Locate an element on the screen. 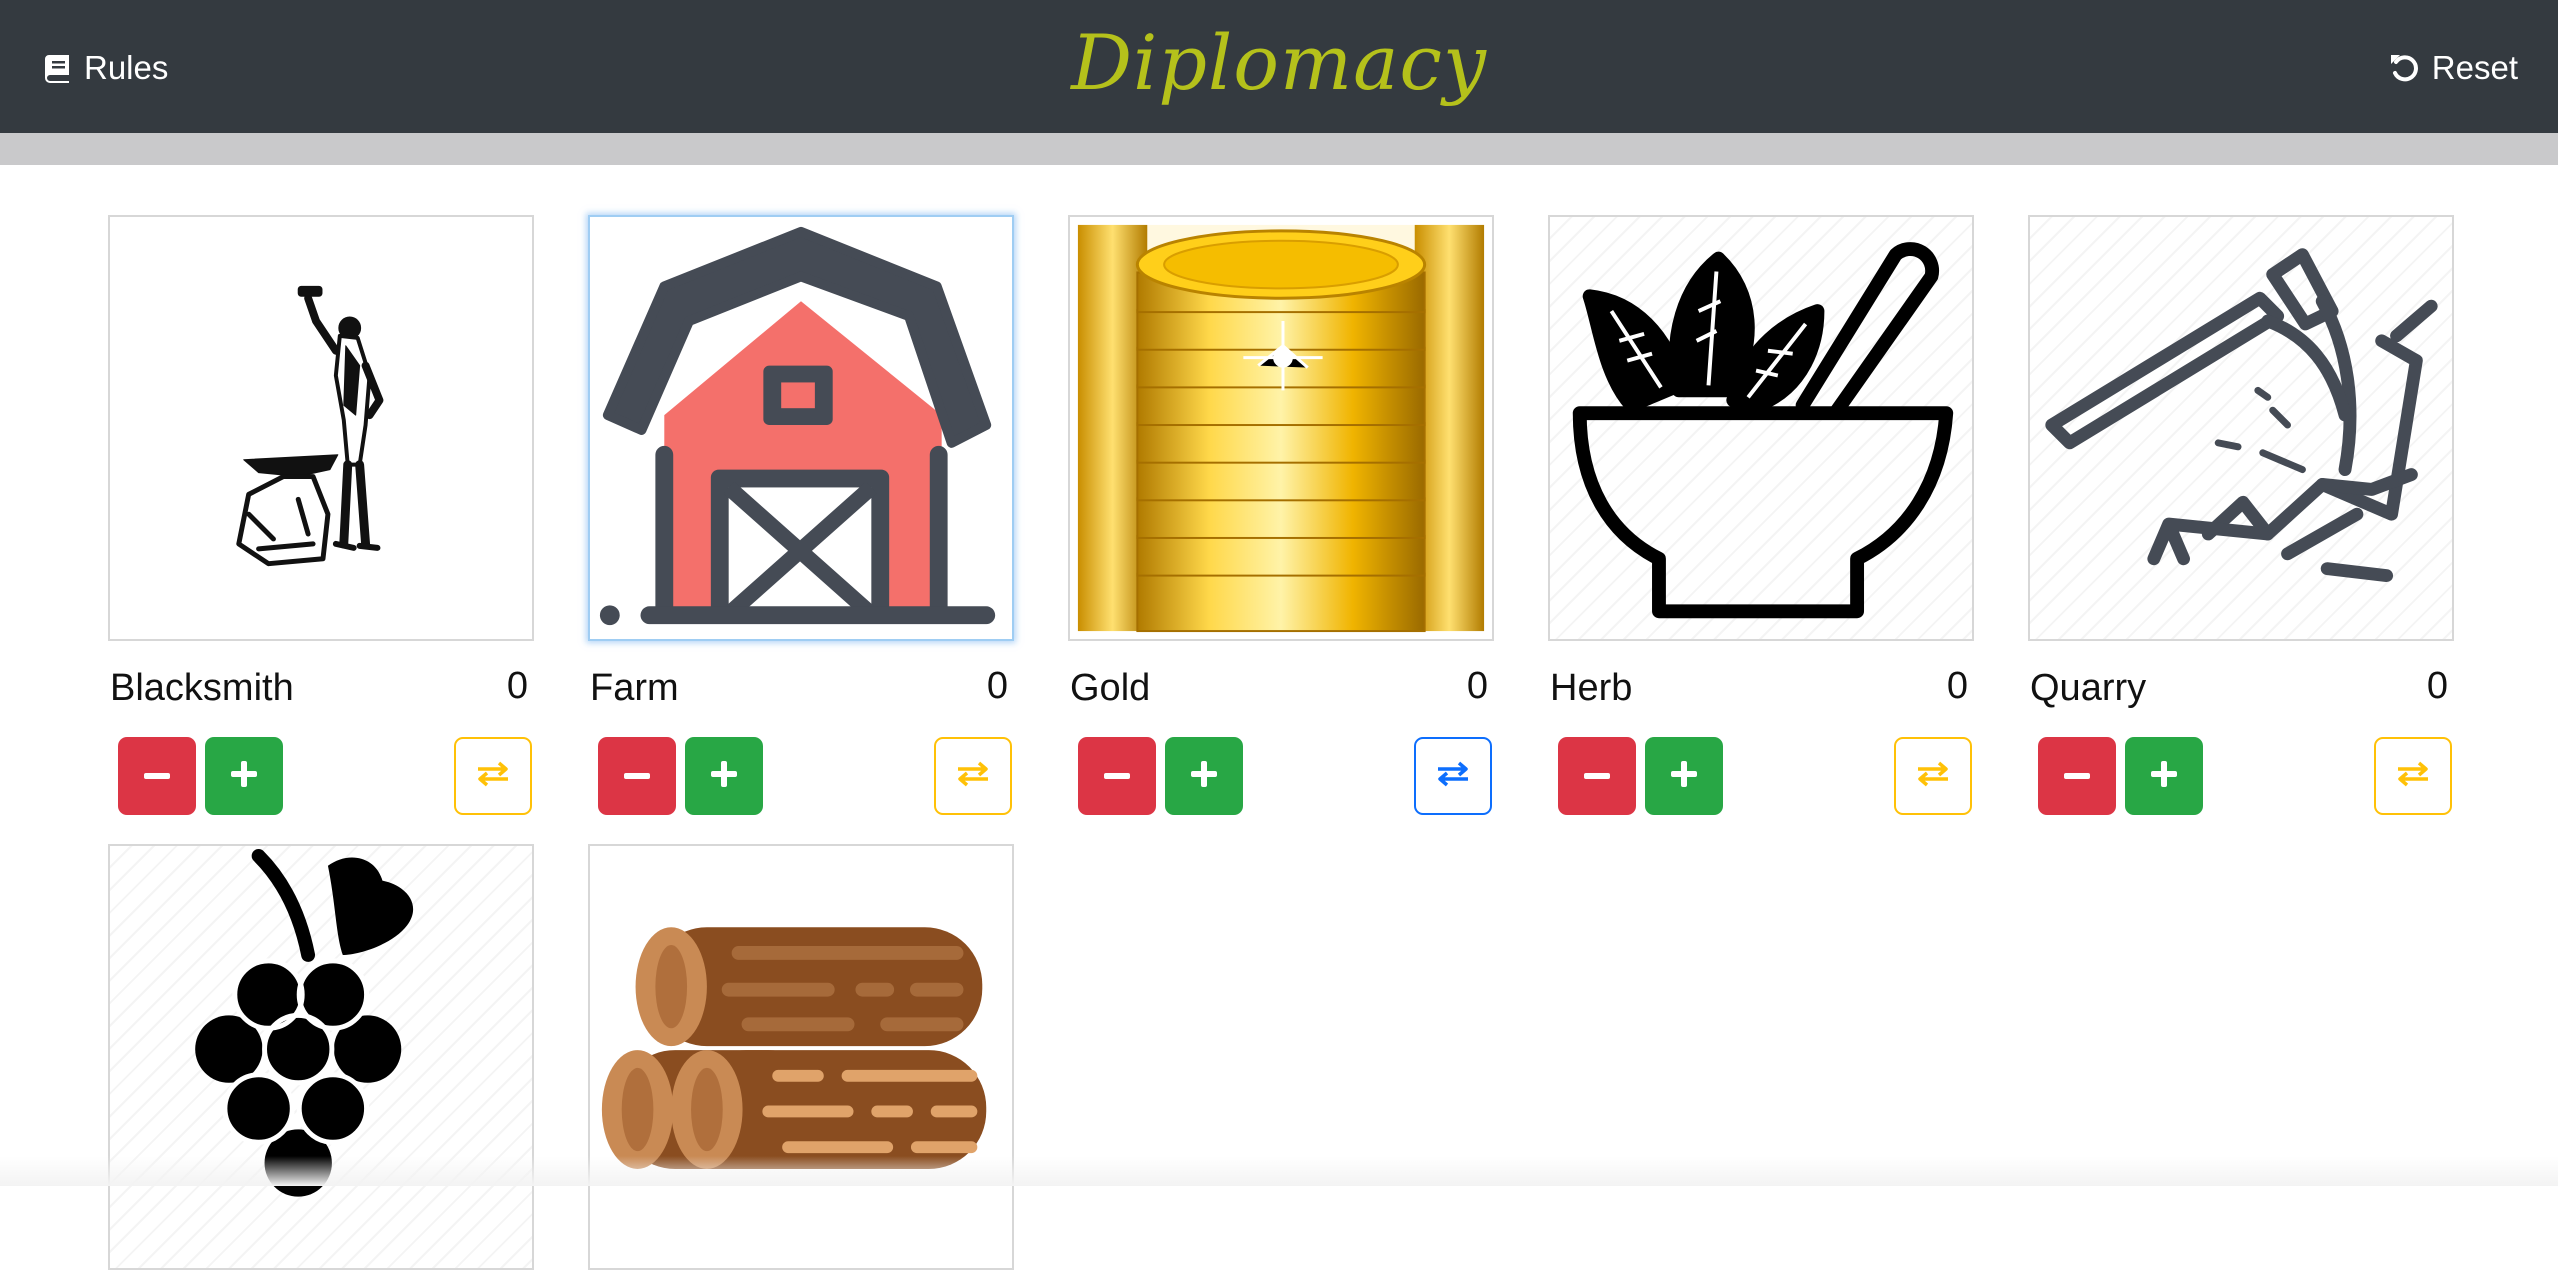  resource-tile-grapes is located at coordinates (321, 1057).